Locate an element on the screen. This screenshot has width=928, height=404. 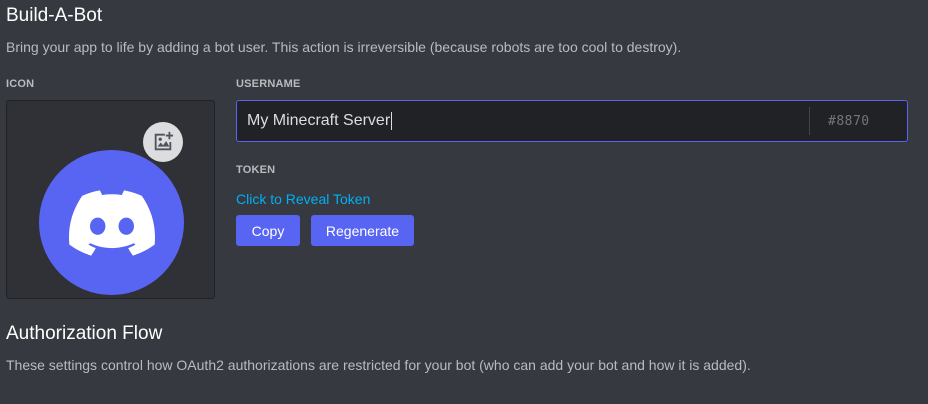
regenerate-button: Regenerate is located at coordinates (362, 230).